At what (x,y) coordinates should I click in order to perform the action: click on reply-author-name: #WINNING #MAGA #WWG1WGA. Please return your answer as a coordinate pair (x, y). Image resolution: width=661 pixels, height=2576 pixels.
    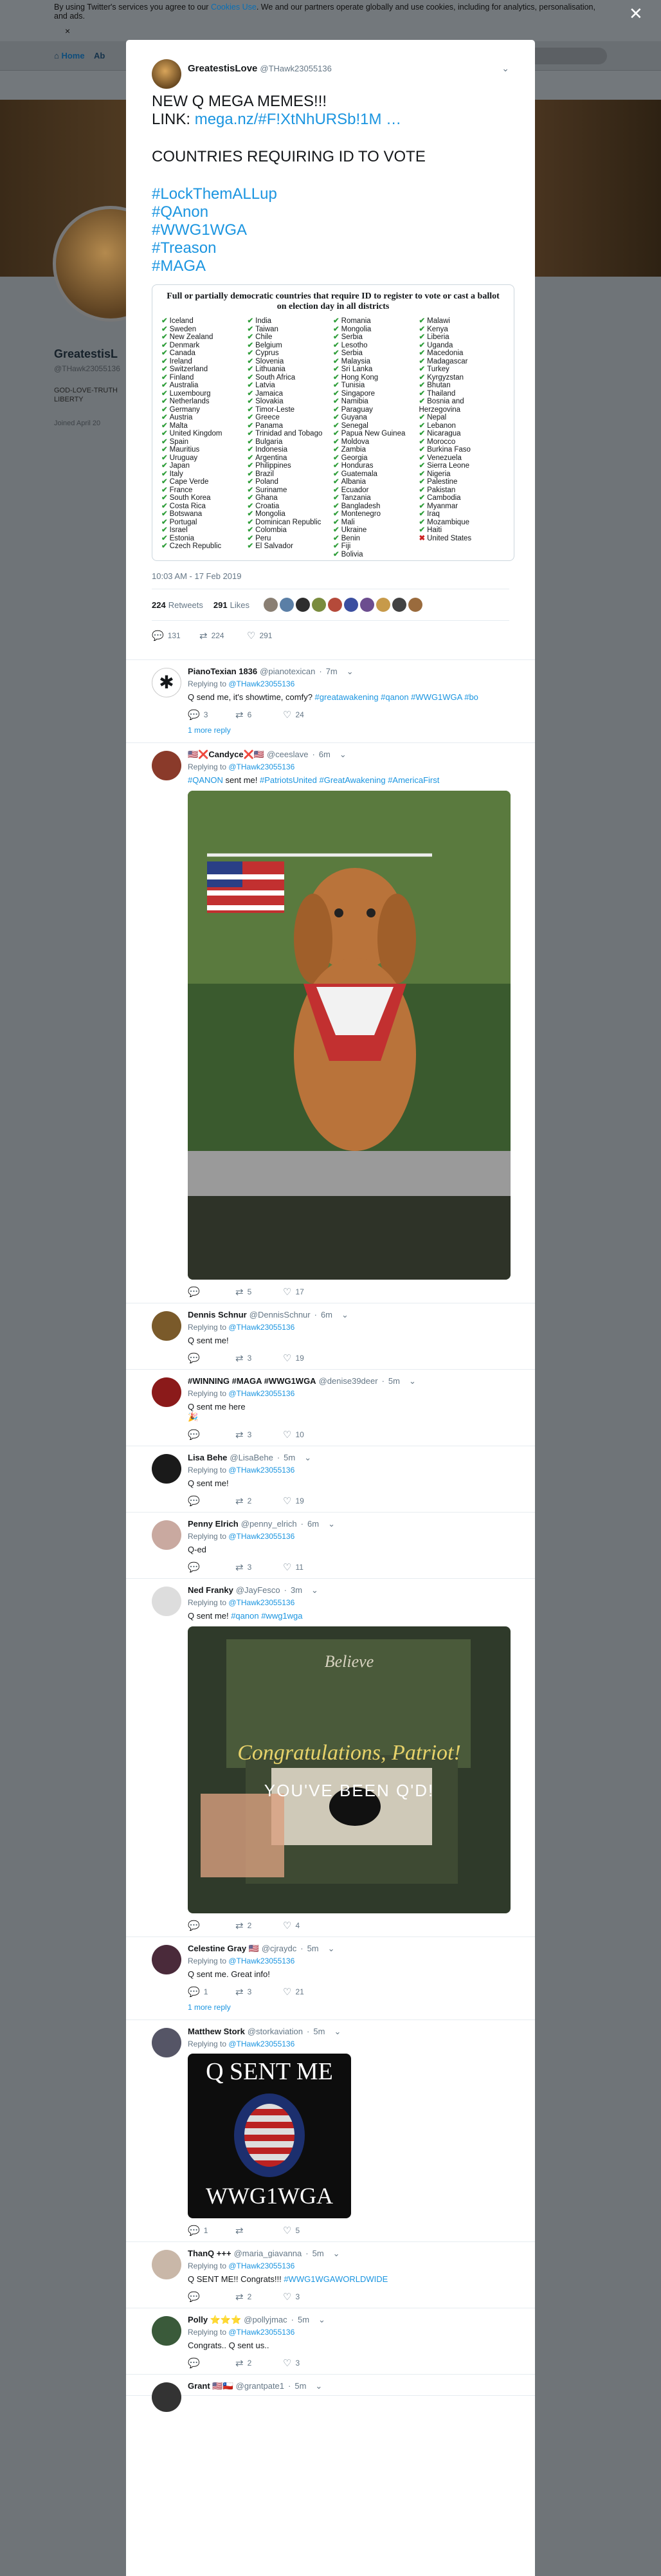
    Looking at the image, I should click on (252, 1381).